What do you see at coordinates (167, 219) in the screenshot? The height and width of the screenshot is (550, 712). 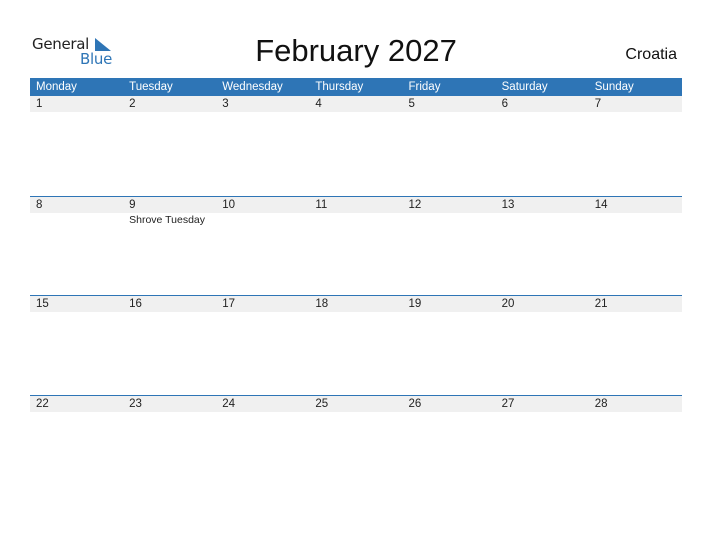 I see `day-event: Shrove Tuesday` at bounding box center [167, 219].